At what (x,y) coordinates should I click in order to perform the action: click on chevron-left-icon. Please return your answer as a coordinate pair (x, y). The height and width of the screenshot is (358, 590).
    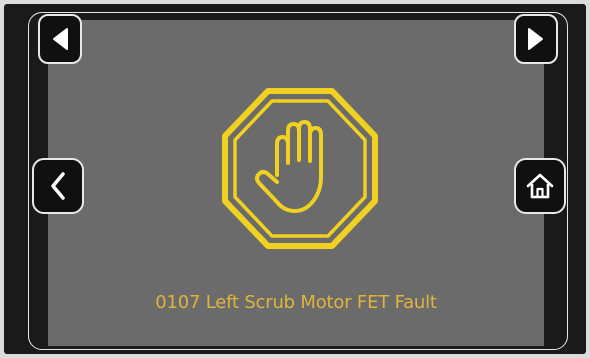
    Looking at the image, I should click on (58, 186).